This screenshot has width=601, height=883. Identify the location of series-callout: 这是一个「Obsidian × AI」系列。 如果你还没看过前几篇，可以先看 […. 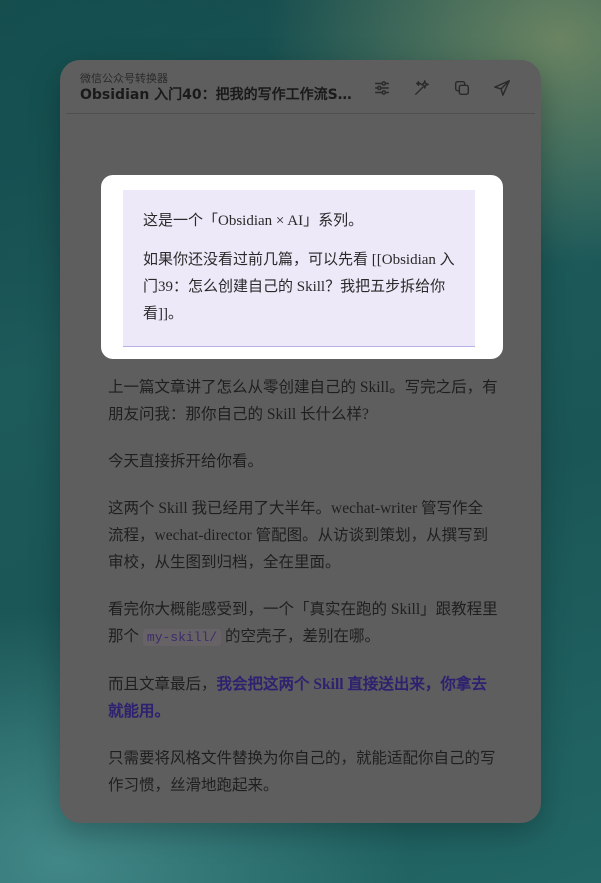
(299, 268).